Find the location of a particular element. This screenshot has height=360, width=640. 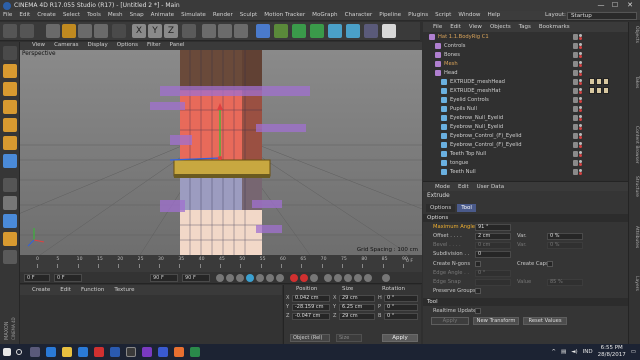

camera-icon is located at coordinates (371, 31).